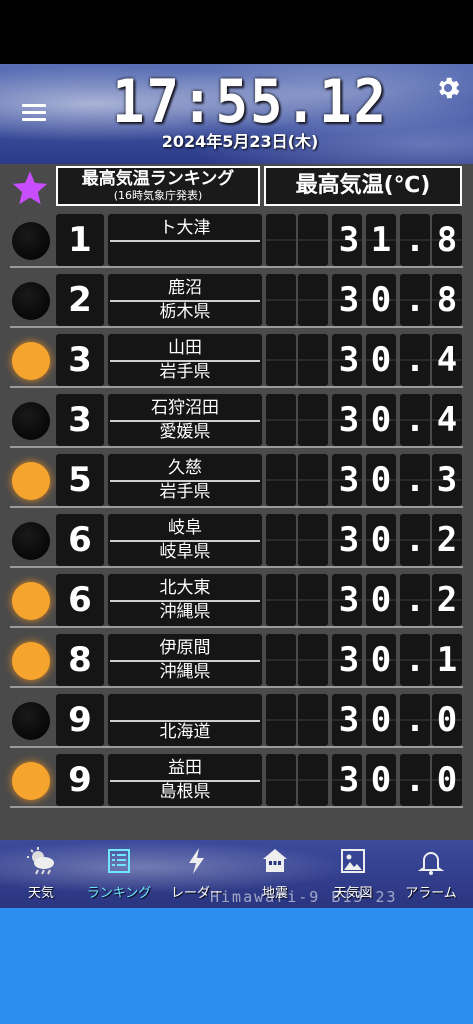 This screenshot has width=473, height=1024. What do you see at coordinates (40, 861) in the screenshot?
I see `weather-icon` at bounding box center [40, 861].